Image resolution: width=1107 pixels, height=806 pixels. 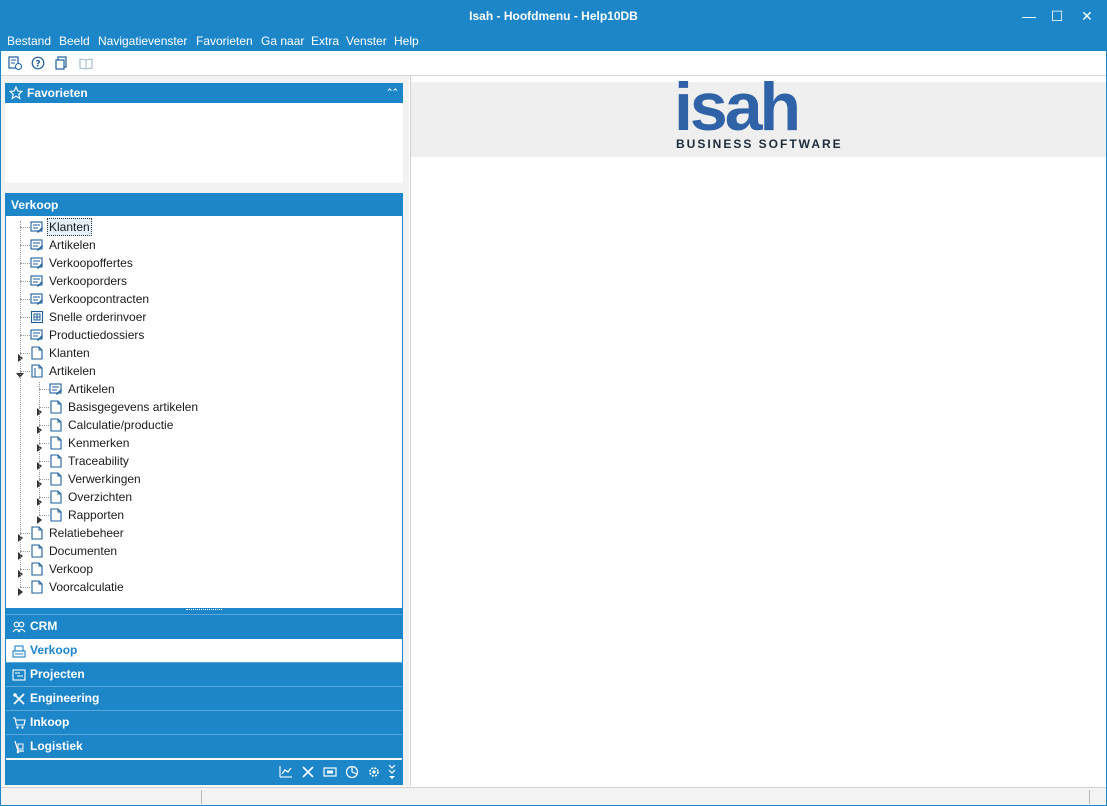 What do you see at coordinates (204, 443) in the screenshot?
I see `tree-item: Kenmerken` at bounding box center [204, 443].